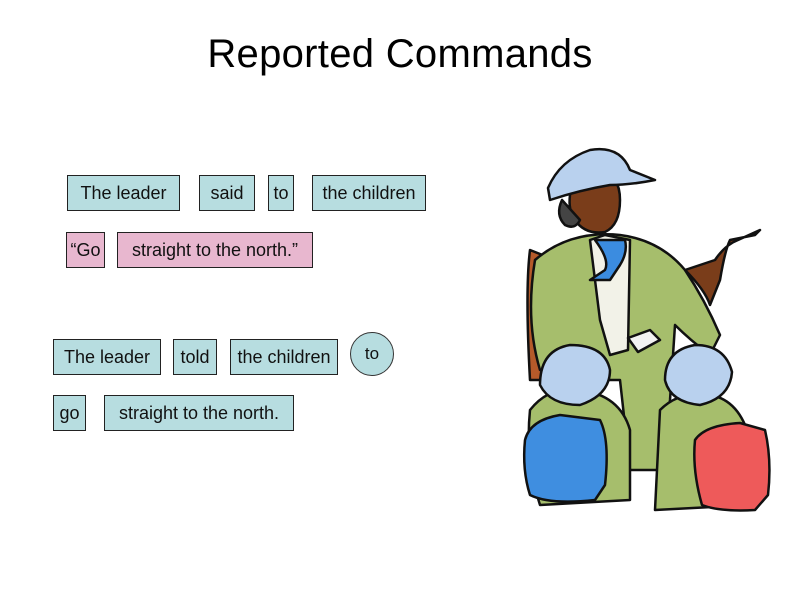 The width and height of the screenshot is (800, 600). What do you see at coordinates (732, 466) in the screenshot?
I see `red-backpack` at bounding box center [732, 466].